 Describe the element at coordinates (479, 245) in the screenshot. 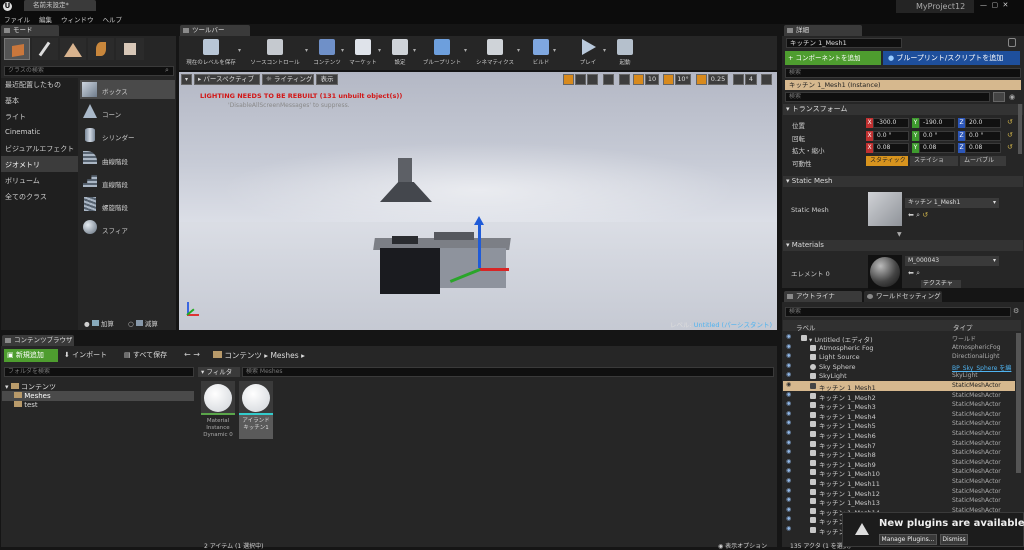

I see `gizmo-z-axis` at that location.